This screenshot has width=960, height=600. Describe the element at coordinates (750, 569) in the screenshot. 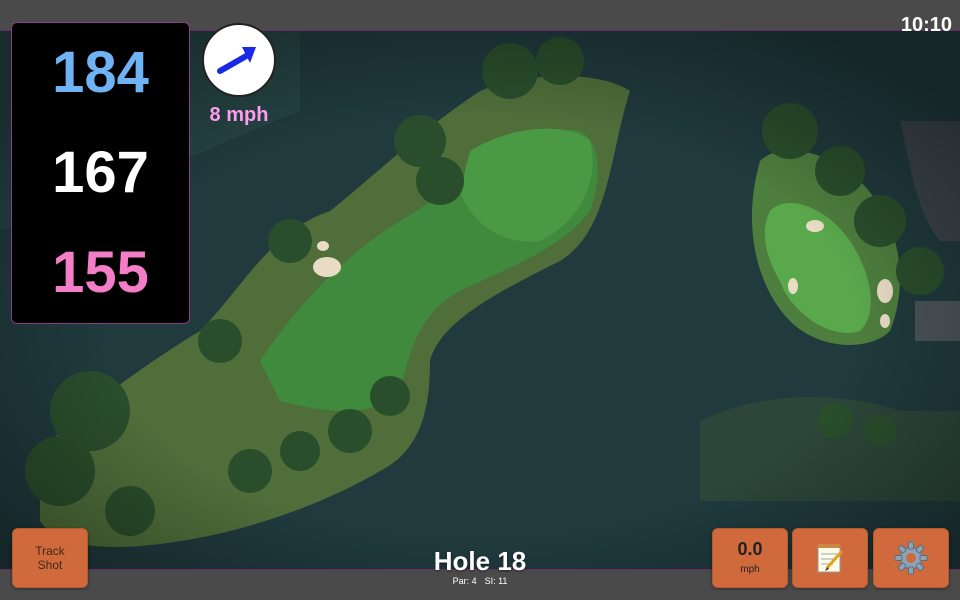

I see `speed-unit: mph` at that location.